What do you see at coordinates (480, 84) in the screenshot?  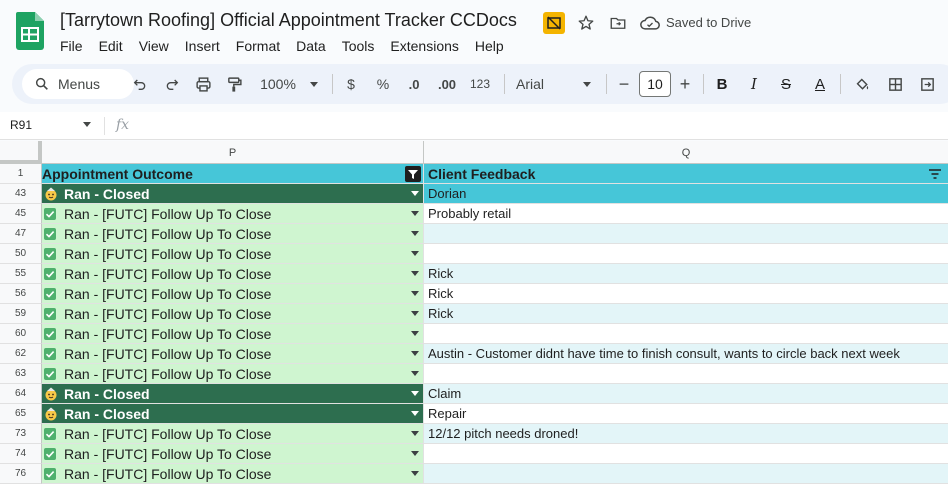 I see `more-formats-button: 123` at bounding box center [480, 84].